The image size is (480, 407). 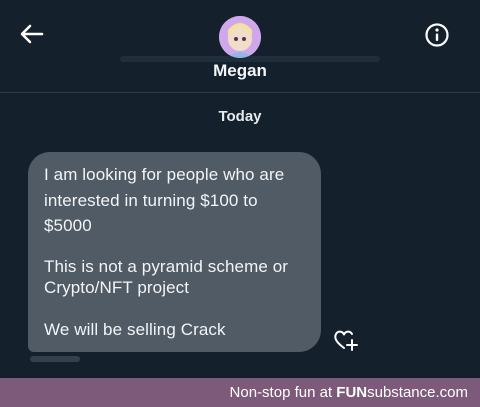 I want to click on message-line: interested in turning $100 to, so click(x=151, y=200).